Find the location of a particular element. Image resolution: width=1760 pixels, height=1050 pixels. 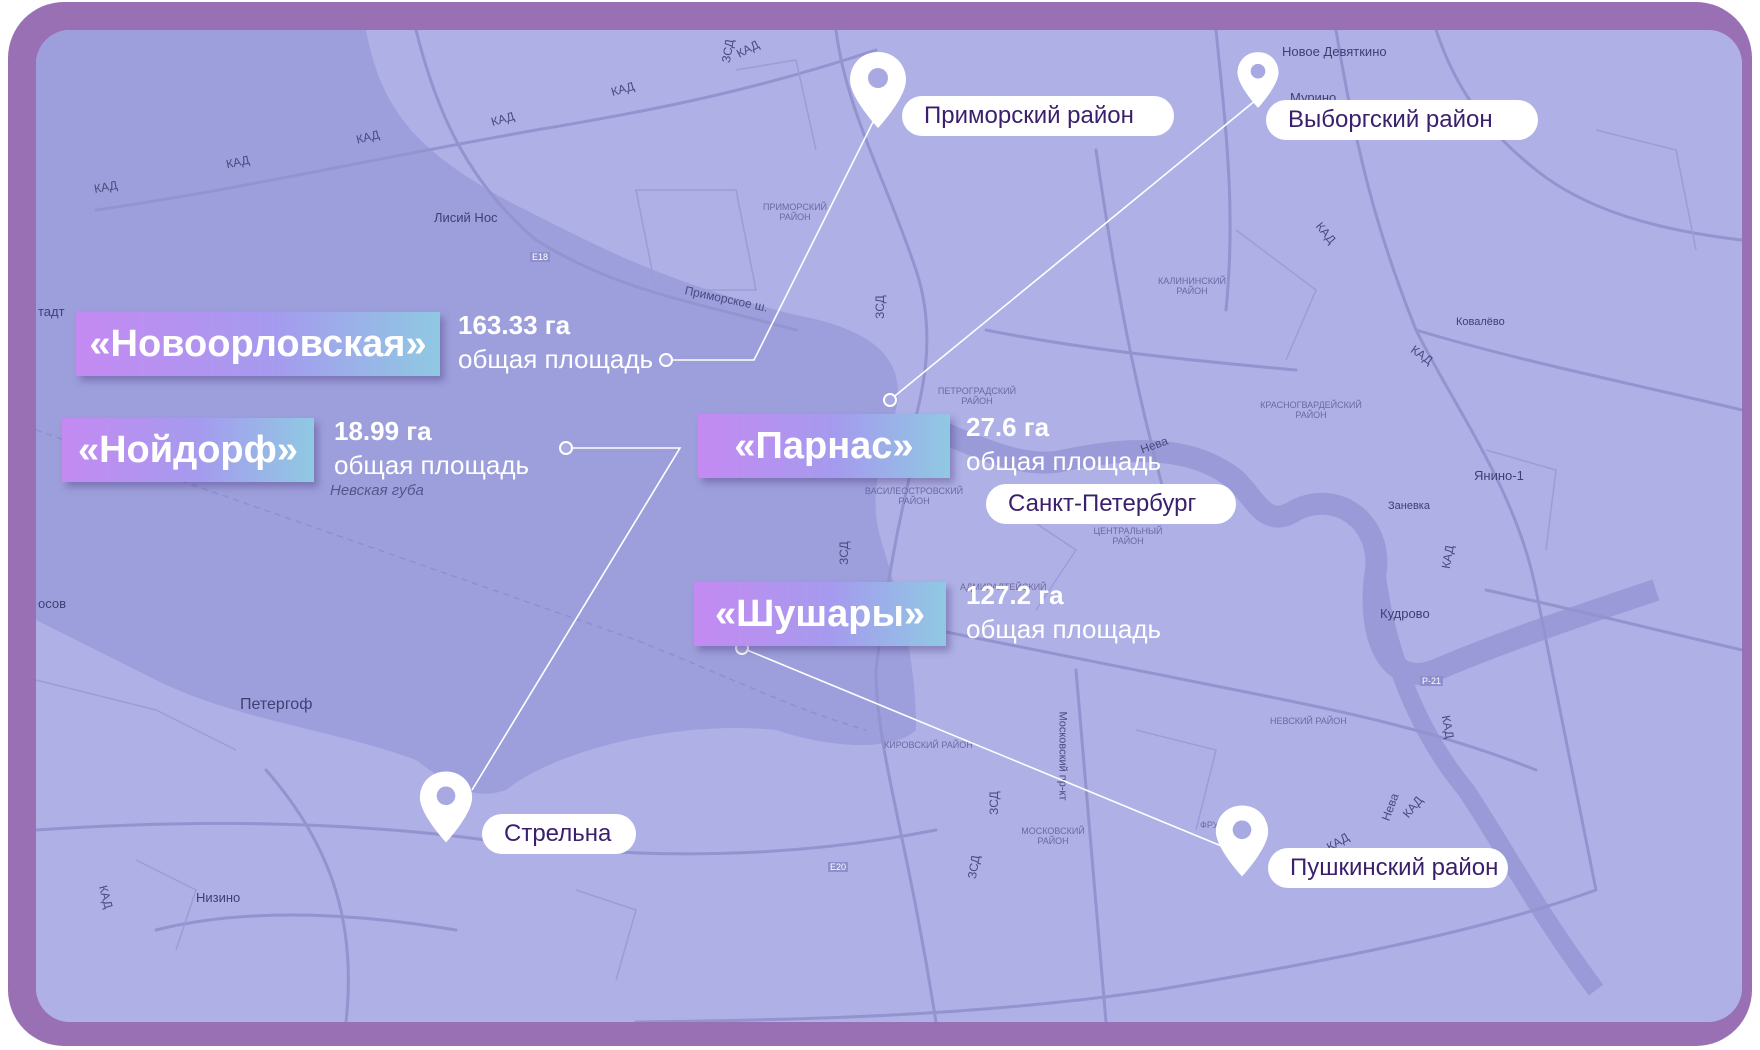

project-tag-noydorf: «Нойдорф» is located at coordinates (188, 450).